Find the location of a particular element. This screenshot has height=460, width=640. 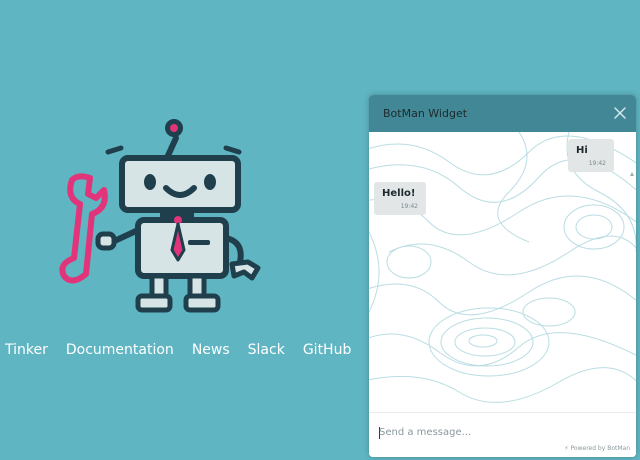

nav-link-slack: Slack is located at coordinates (266, 350).